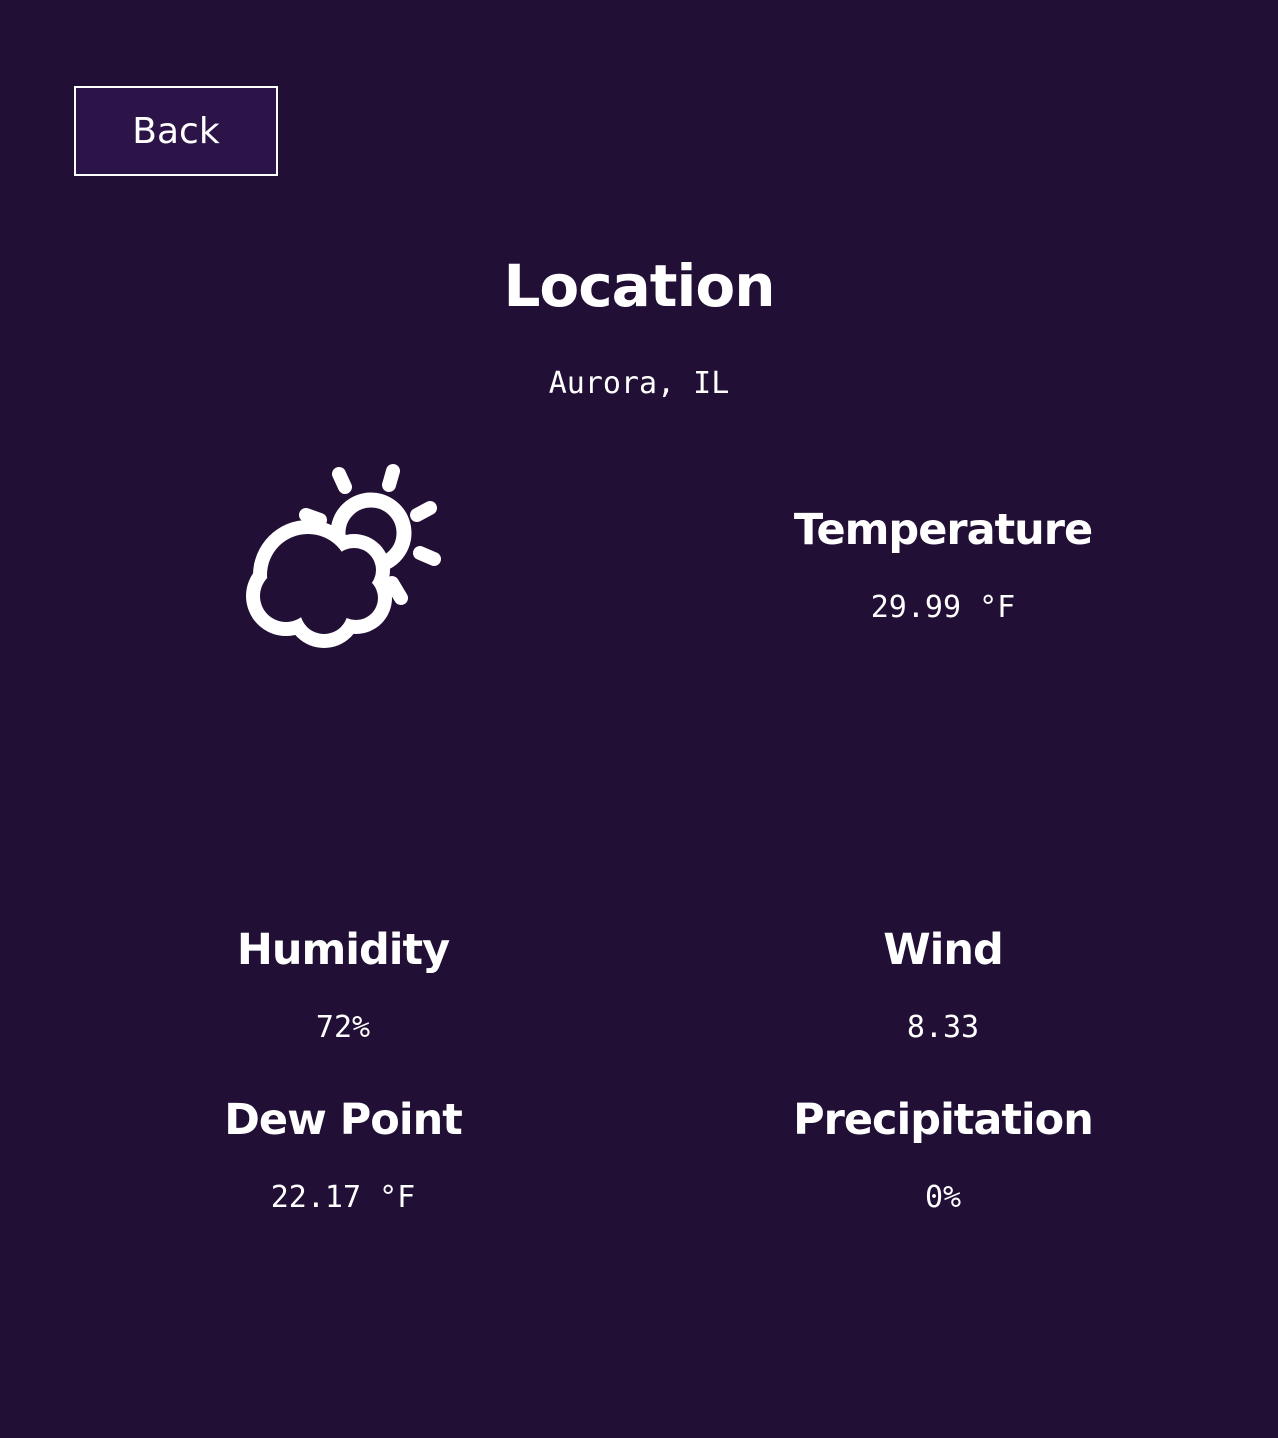  I want to click on precipitation-value: 0%, so click(943, 1197).